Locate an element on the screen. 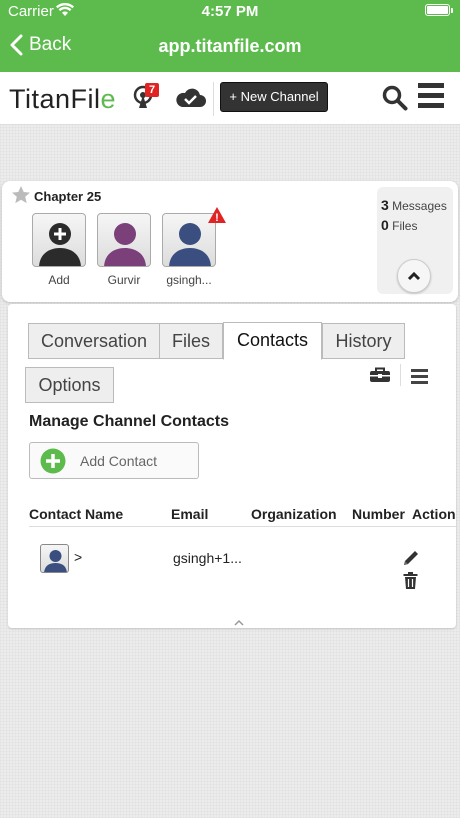 The width and height of the screenshot is (460, 818). plus-circle-icon is located at coordinates (53, 463).